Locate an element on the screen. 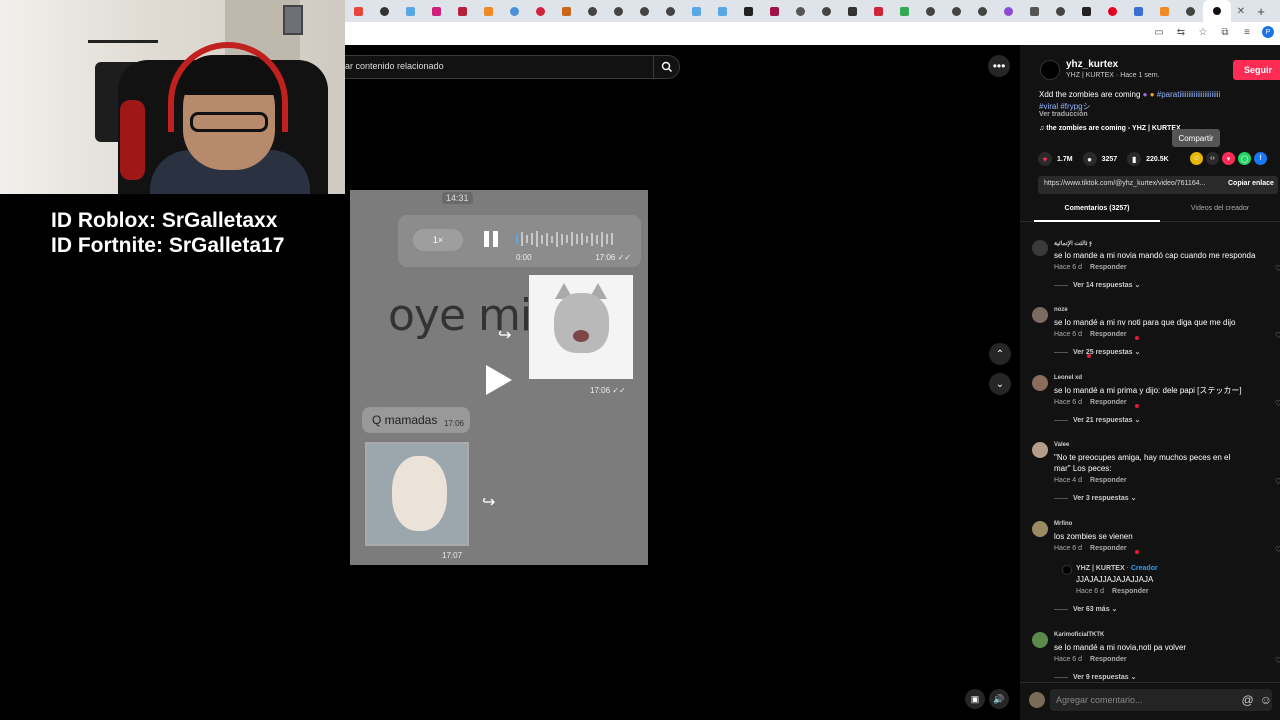 Image resolution: width=1280 pixels, height=720 pixels. more-options-button: ••• is located at coordinates (999, 66).